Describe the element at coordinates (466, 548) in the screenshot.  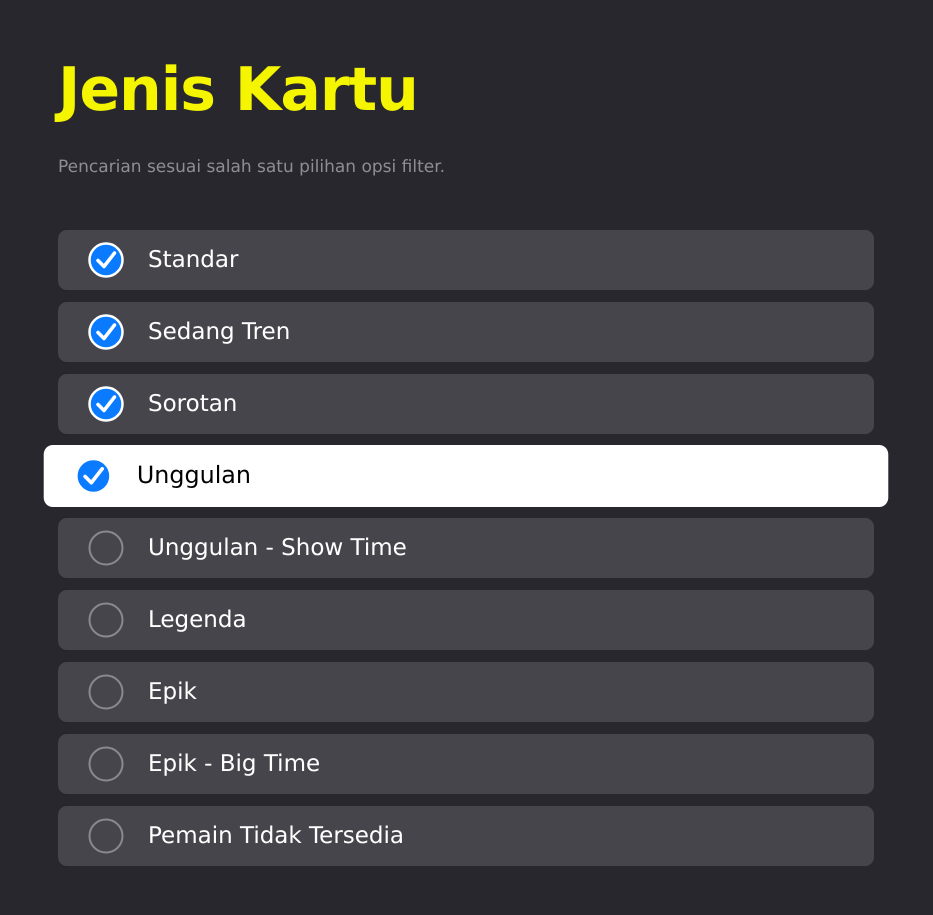
I see `filter-option: Unggulan - Show Time` at that location.